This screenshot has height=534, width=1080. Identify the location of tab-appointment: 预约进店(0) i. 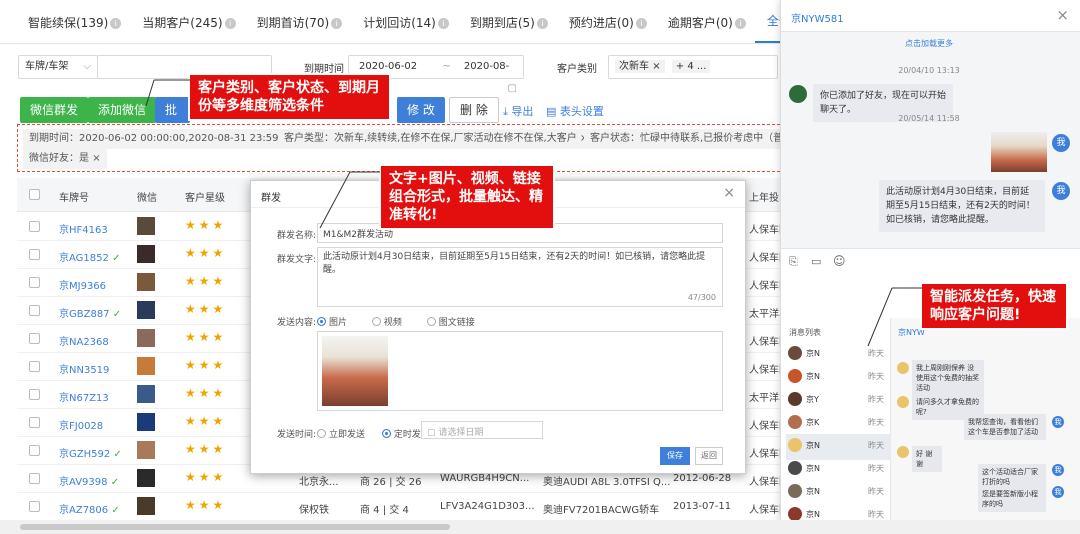
(606, 28).